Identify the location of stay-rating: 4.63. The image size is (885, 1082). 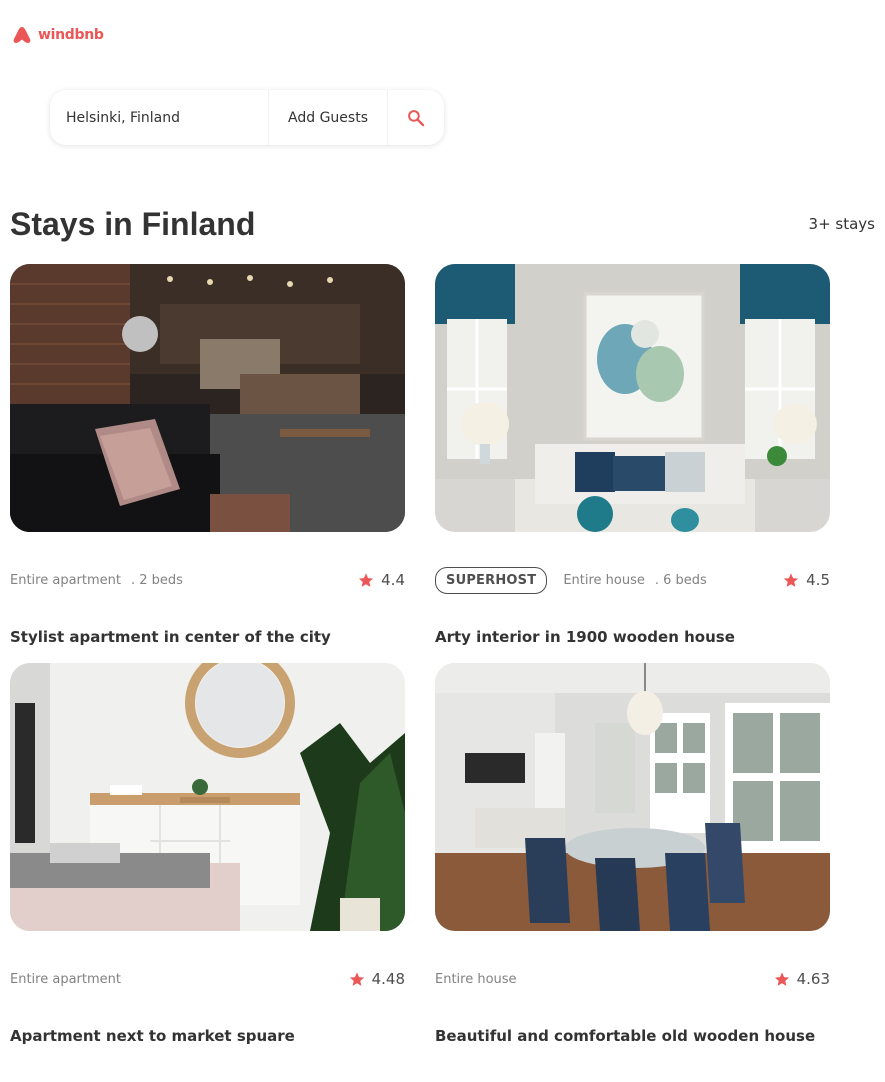
(801, 979).